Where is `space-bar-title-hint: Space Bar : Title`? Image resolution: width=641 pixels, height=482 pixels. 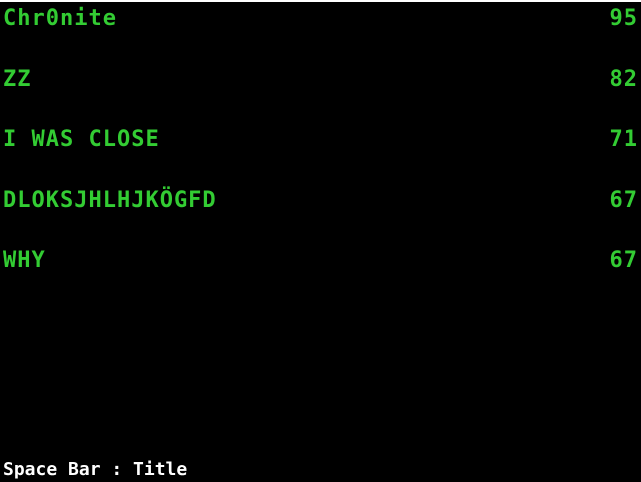 space-bar-title-hint: Space Bar : Title is located at coordinates (95, 469).